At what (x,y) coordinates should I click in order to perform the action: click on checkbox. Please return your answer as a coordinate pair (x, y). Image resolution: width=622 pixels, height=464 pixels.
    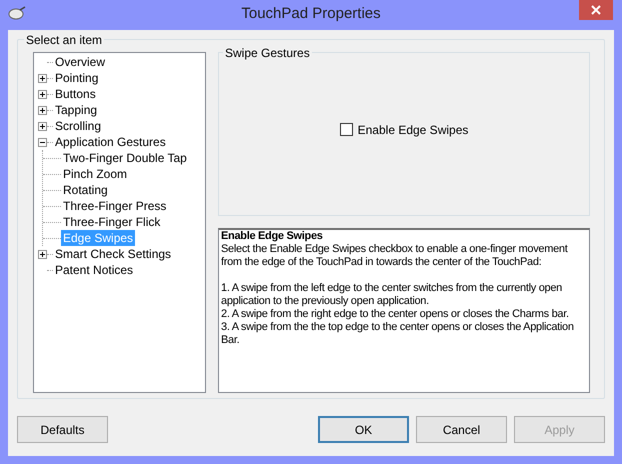
    Looking at the image, I should click on (346, 129).